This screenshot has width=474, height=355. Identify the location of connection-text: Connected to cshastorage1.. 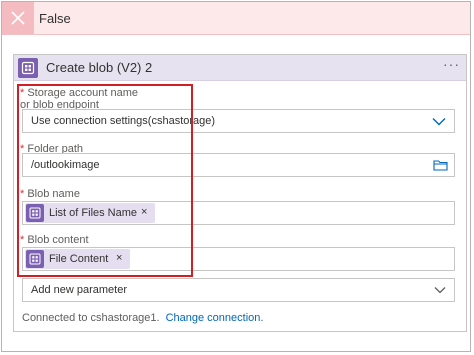
(91, 318).